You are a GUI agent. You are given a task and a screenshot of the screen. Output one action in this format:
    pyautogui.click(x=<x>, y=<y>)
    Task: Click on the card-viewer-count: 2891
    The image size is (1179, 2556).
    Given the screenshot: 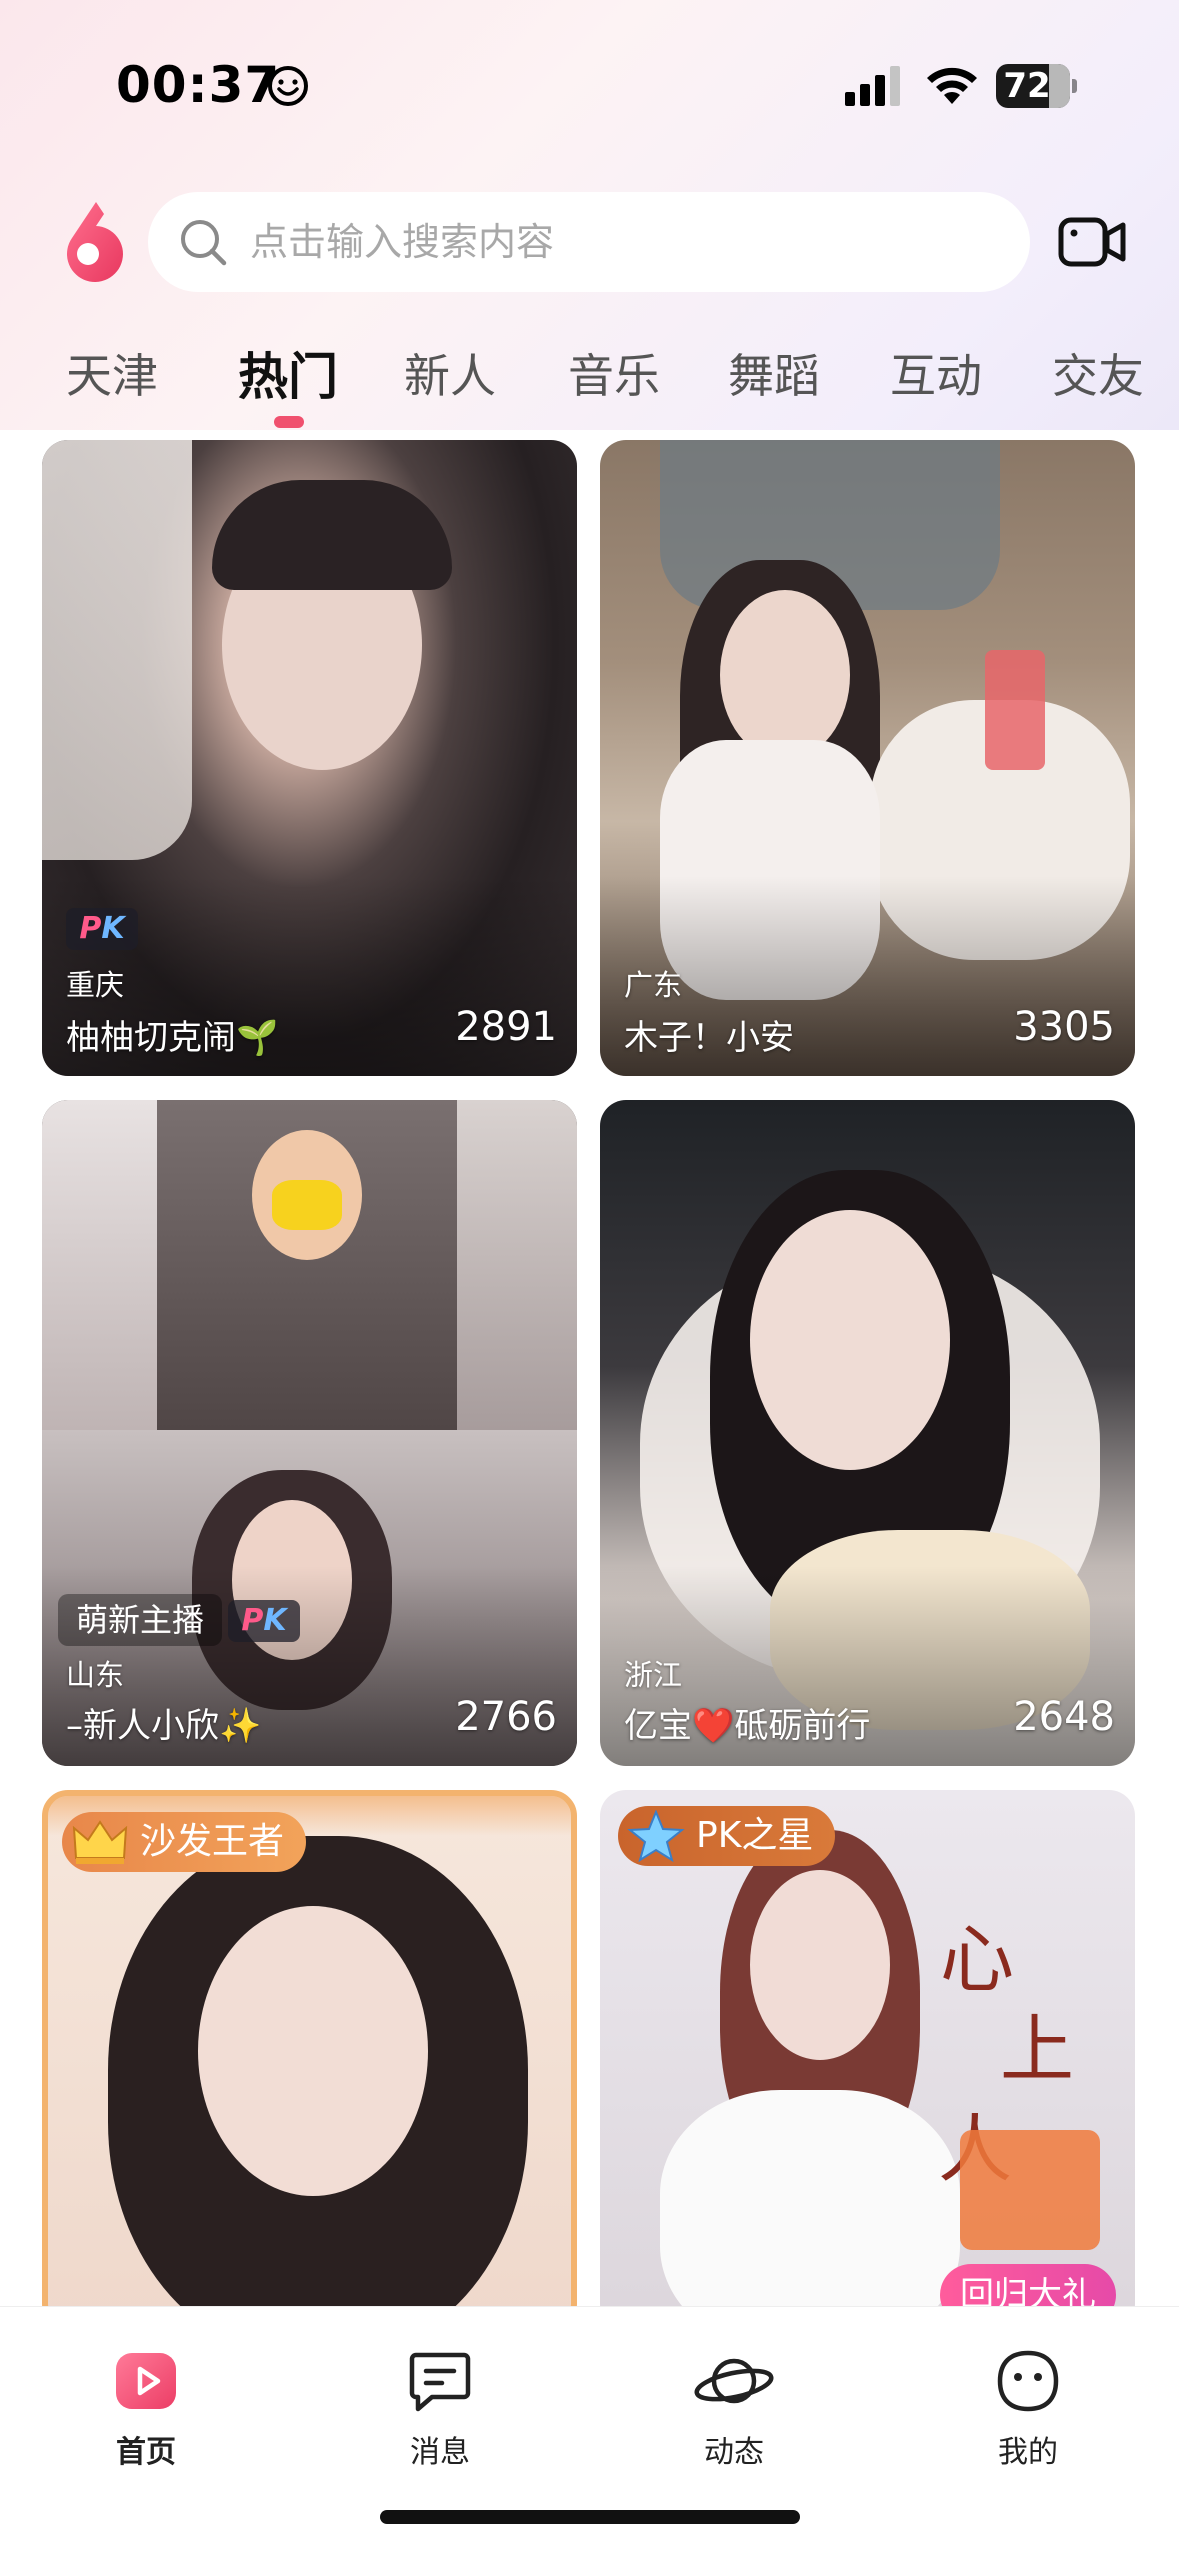 What is the action you would take?
    pyautogui.click(x=506, y=1027)
    